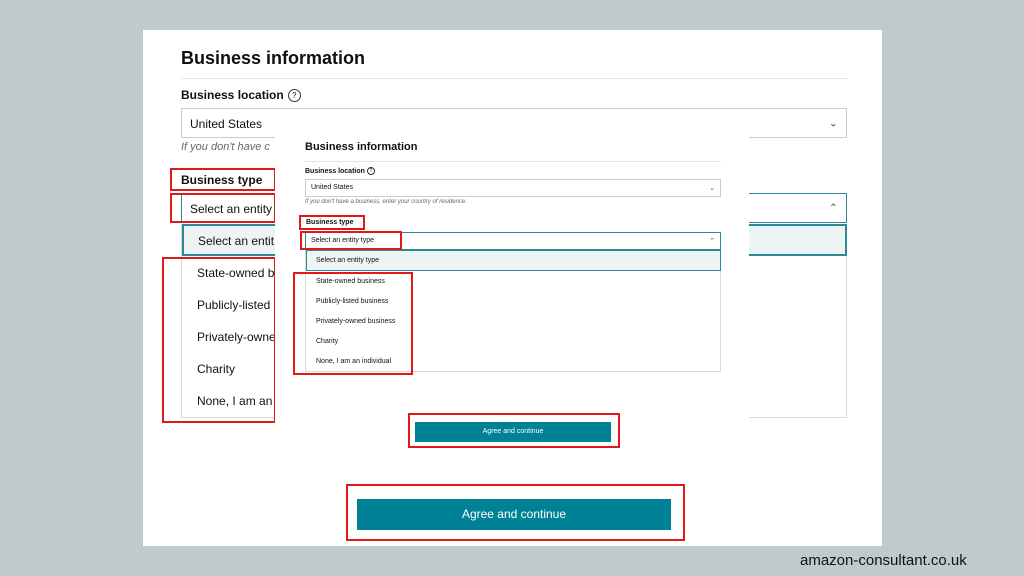 Image resolution: width=1024 pixels, height=576 pixels. What do you see at coordinates (514, 430) in the screenshot?
I see `inset-highlight-box-button` at bounding box center [514, 430].